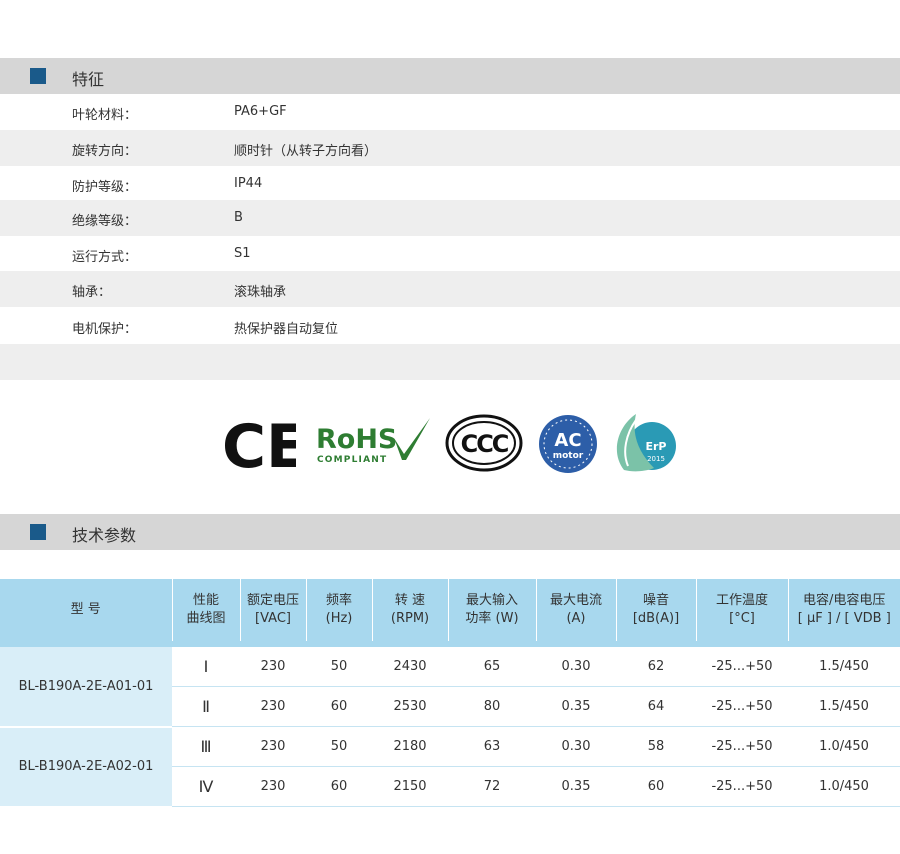  What do you see at coordinates (567, 440) in the screenshot?
I see `svg-text: AC` at bounding box center [567, 440].